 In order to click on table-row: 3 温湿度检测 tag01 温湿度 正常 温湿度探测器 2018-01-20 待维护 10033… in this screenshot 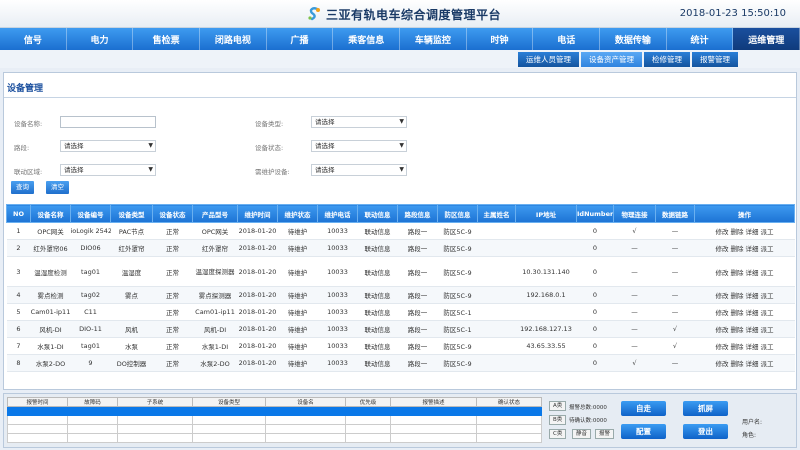, I will do `click(400, 271)`.